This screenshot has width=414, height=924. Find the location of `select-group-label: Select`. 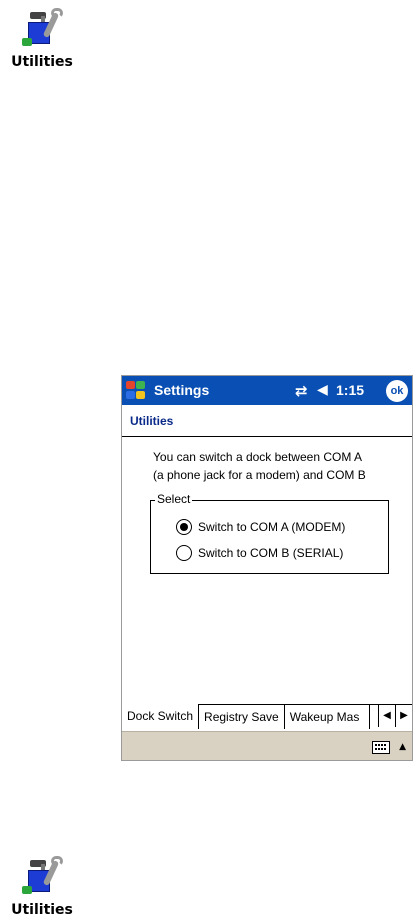

select-group-label: Select is located at coordinates (174, 499).